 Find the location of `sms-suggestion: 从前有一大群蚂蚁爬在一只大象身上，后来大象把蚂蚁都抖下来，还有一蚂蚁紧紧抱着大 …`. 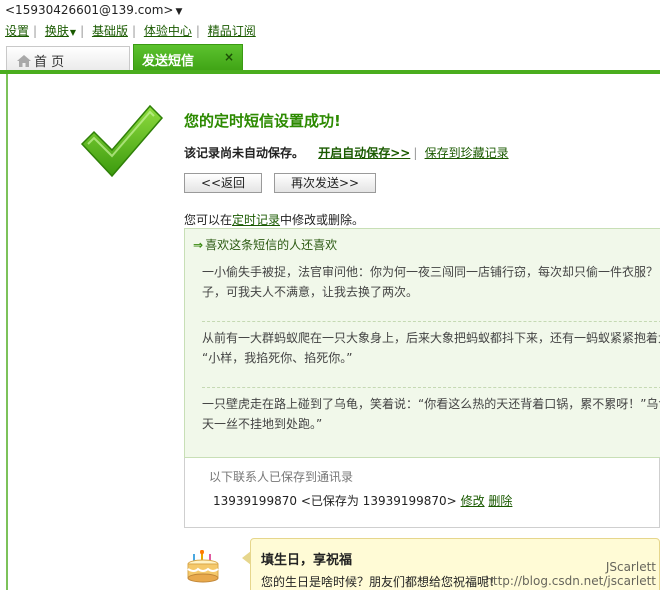

sms-suggestion: 从前有一大群蚂蚁爬在一只大象身上，后来大象把蚂蚁都抖下来，还有一蚂蚁紧紧抱着大 … is located at coordinates (431, 348).